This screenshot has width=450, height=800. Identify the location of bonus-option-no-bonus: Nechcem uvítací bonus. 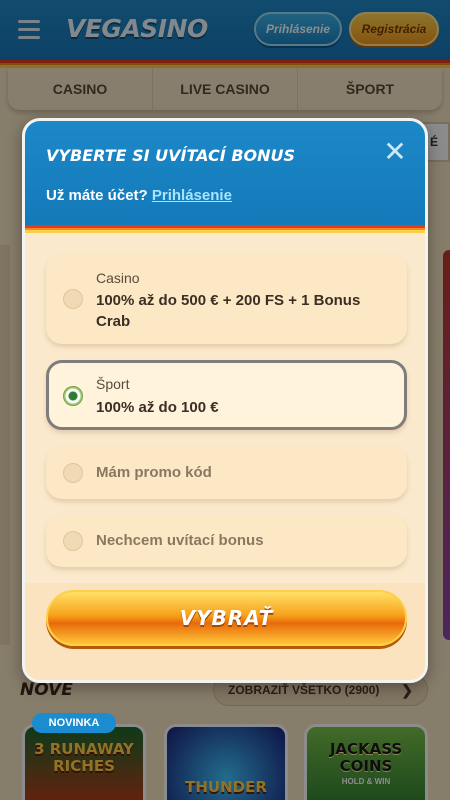
(226, 541).